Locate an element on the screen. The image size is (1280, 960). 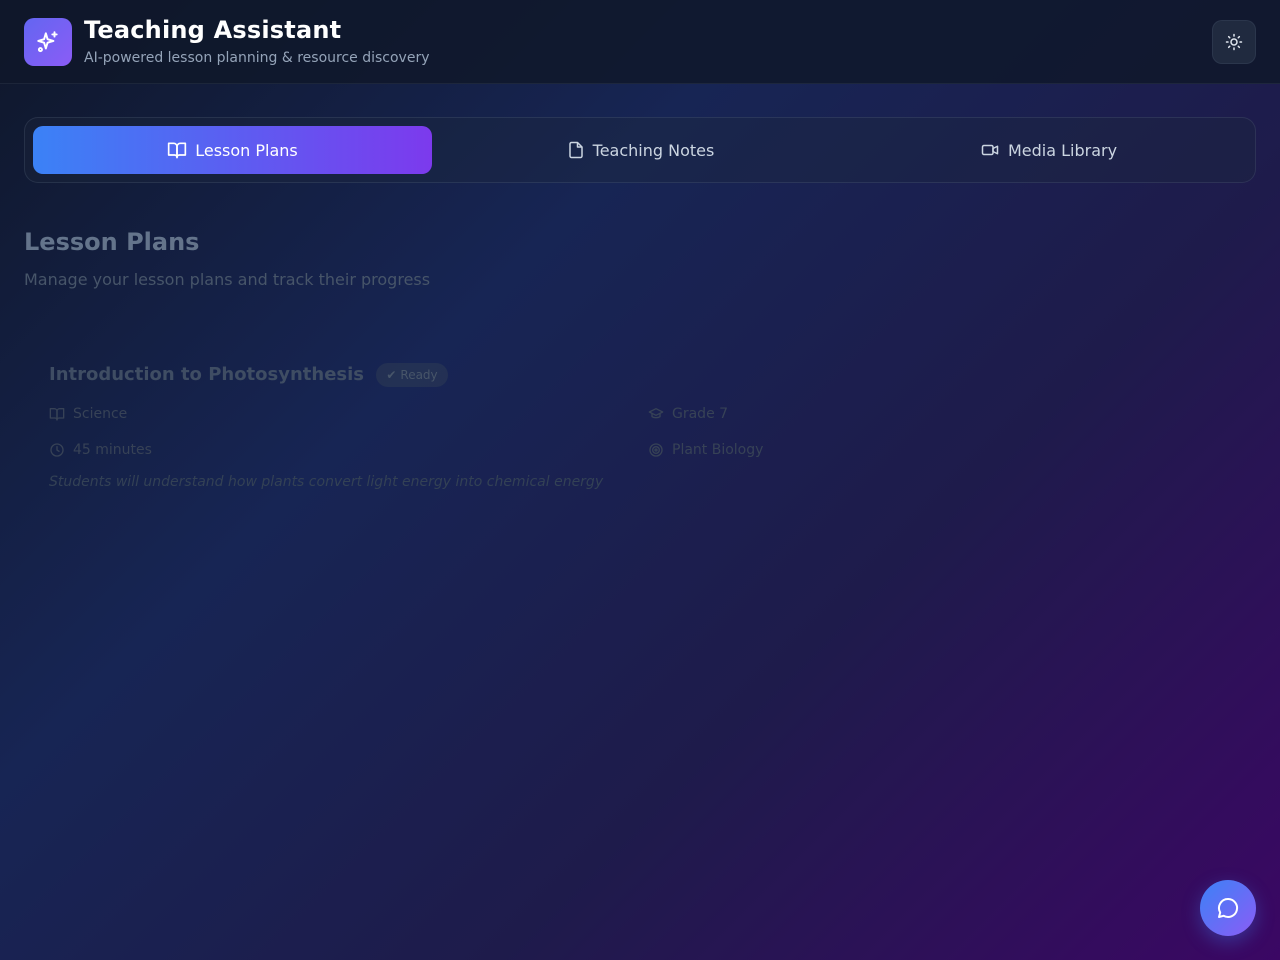
tab-label: Media Library is located at coordinates (1062, 150).